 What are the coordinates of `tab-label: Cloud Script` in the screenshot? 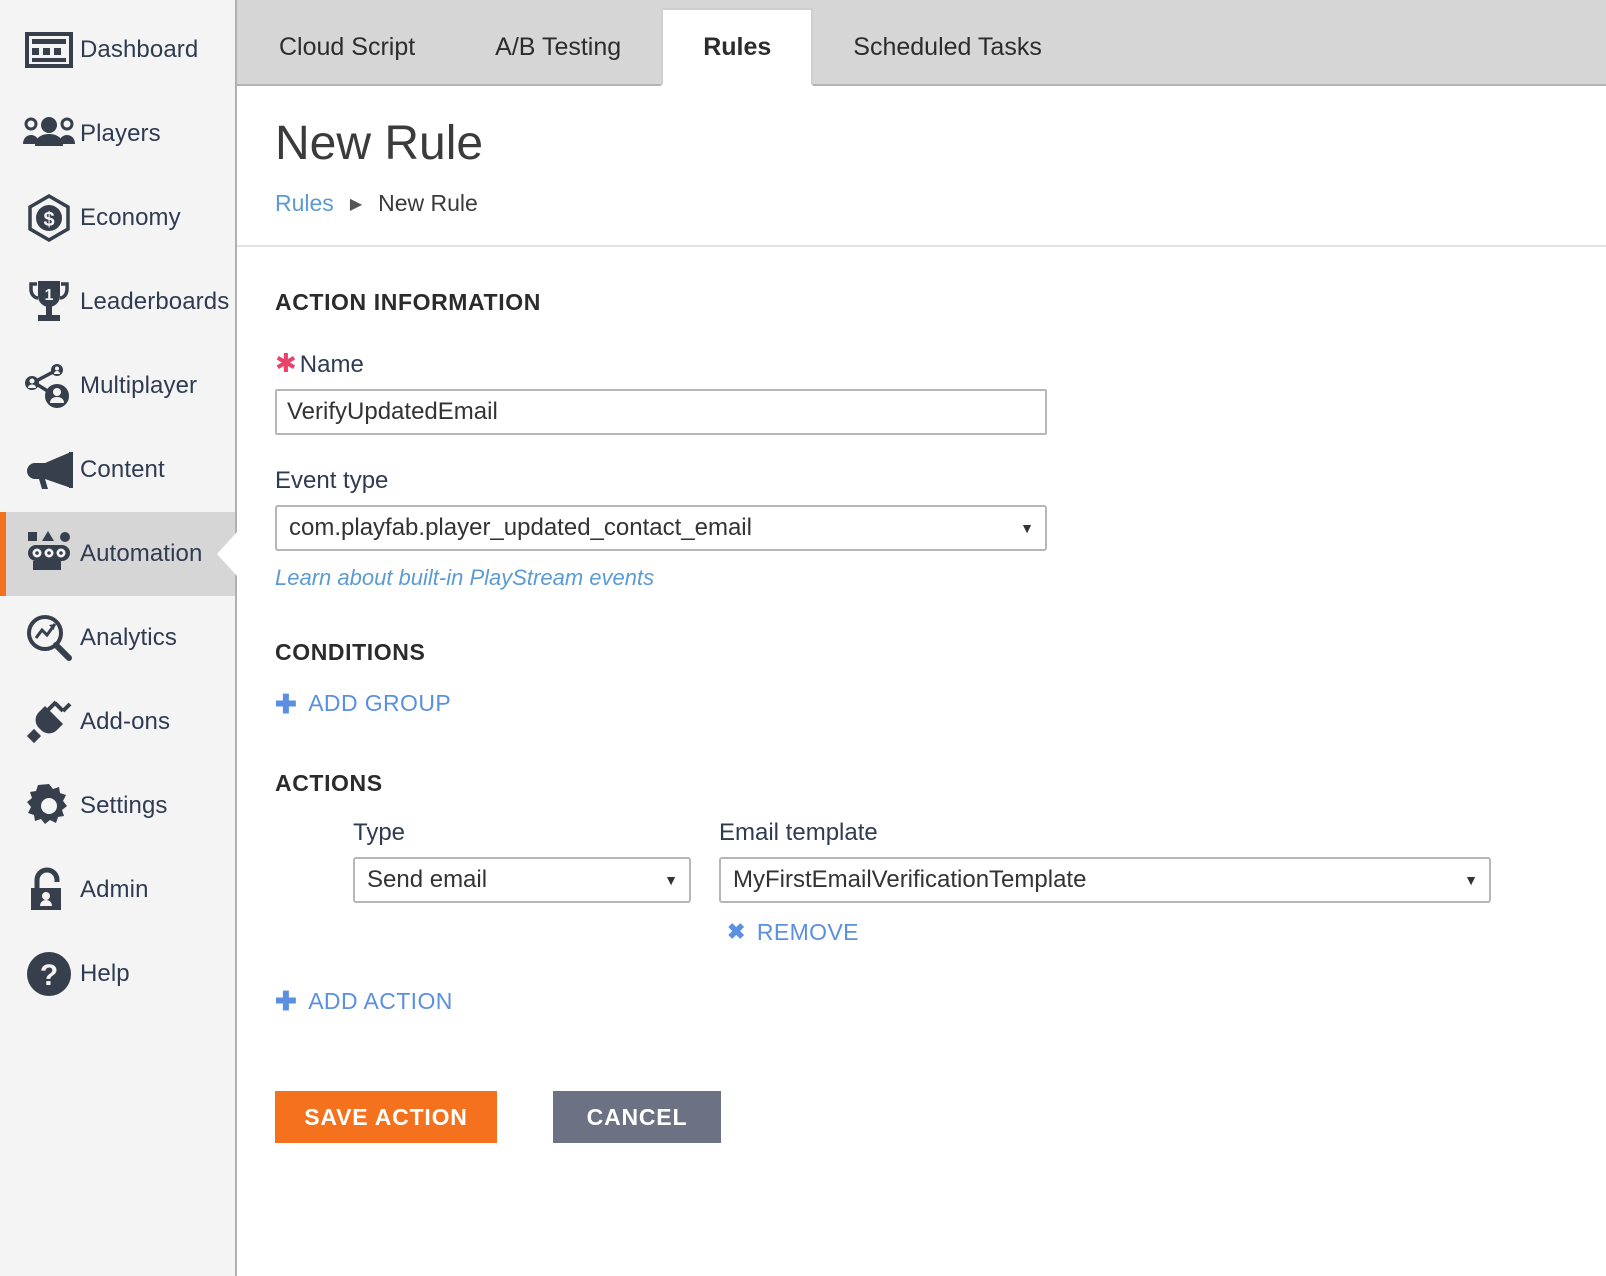 It's located at (347, 46).